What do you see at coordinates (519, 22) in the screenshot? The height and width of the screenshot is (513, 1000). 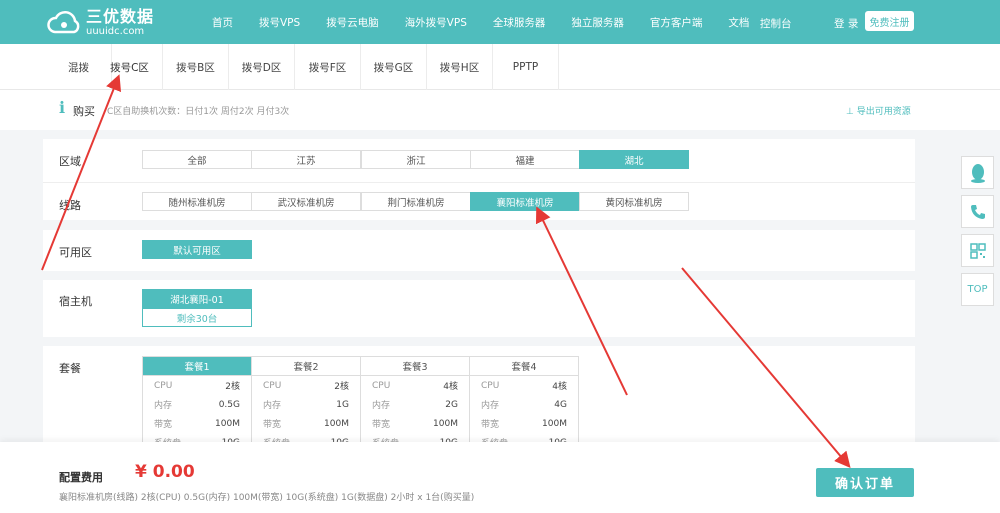 I see `nav-item-global-server: 全球服务器` at bounding box center [519, 22].